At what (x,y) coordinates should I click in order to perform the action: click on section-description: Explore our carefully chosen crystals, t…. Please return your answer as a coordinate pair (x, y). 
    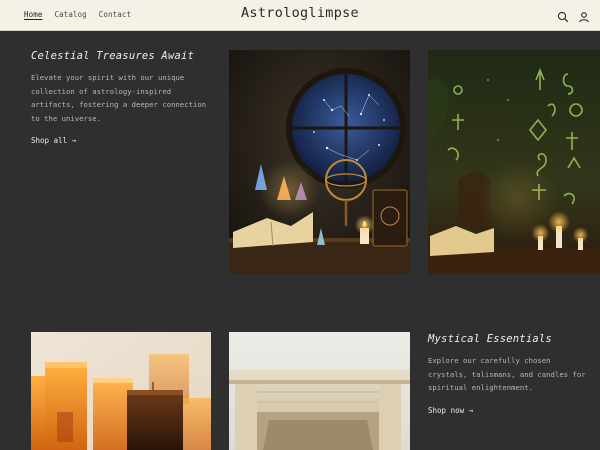
    Looking at the image, I should click on (507, 374).